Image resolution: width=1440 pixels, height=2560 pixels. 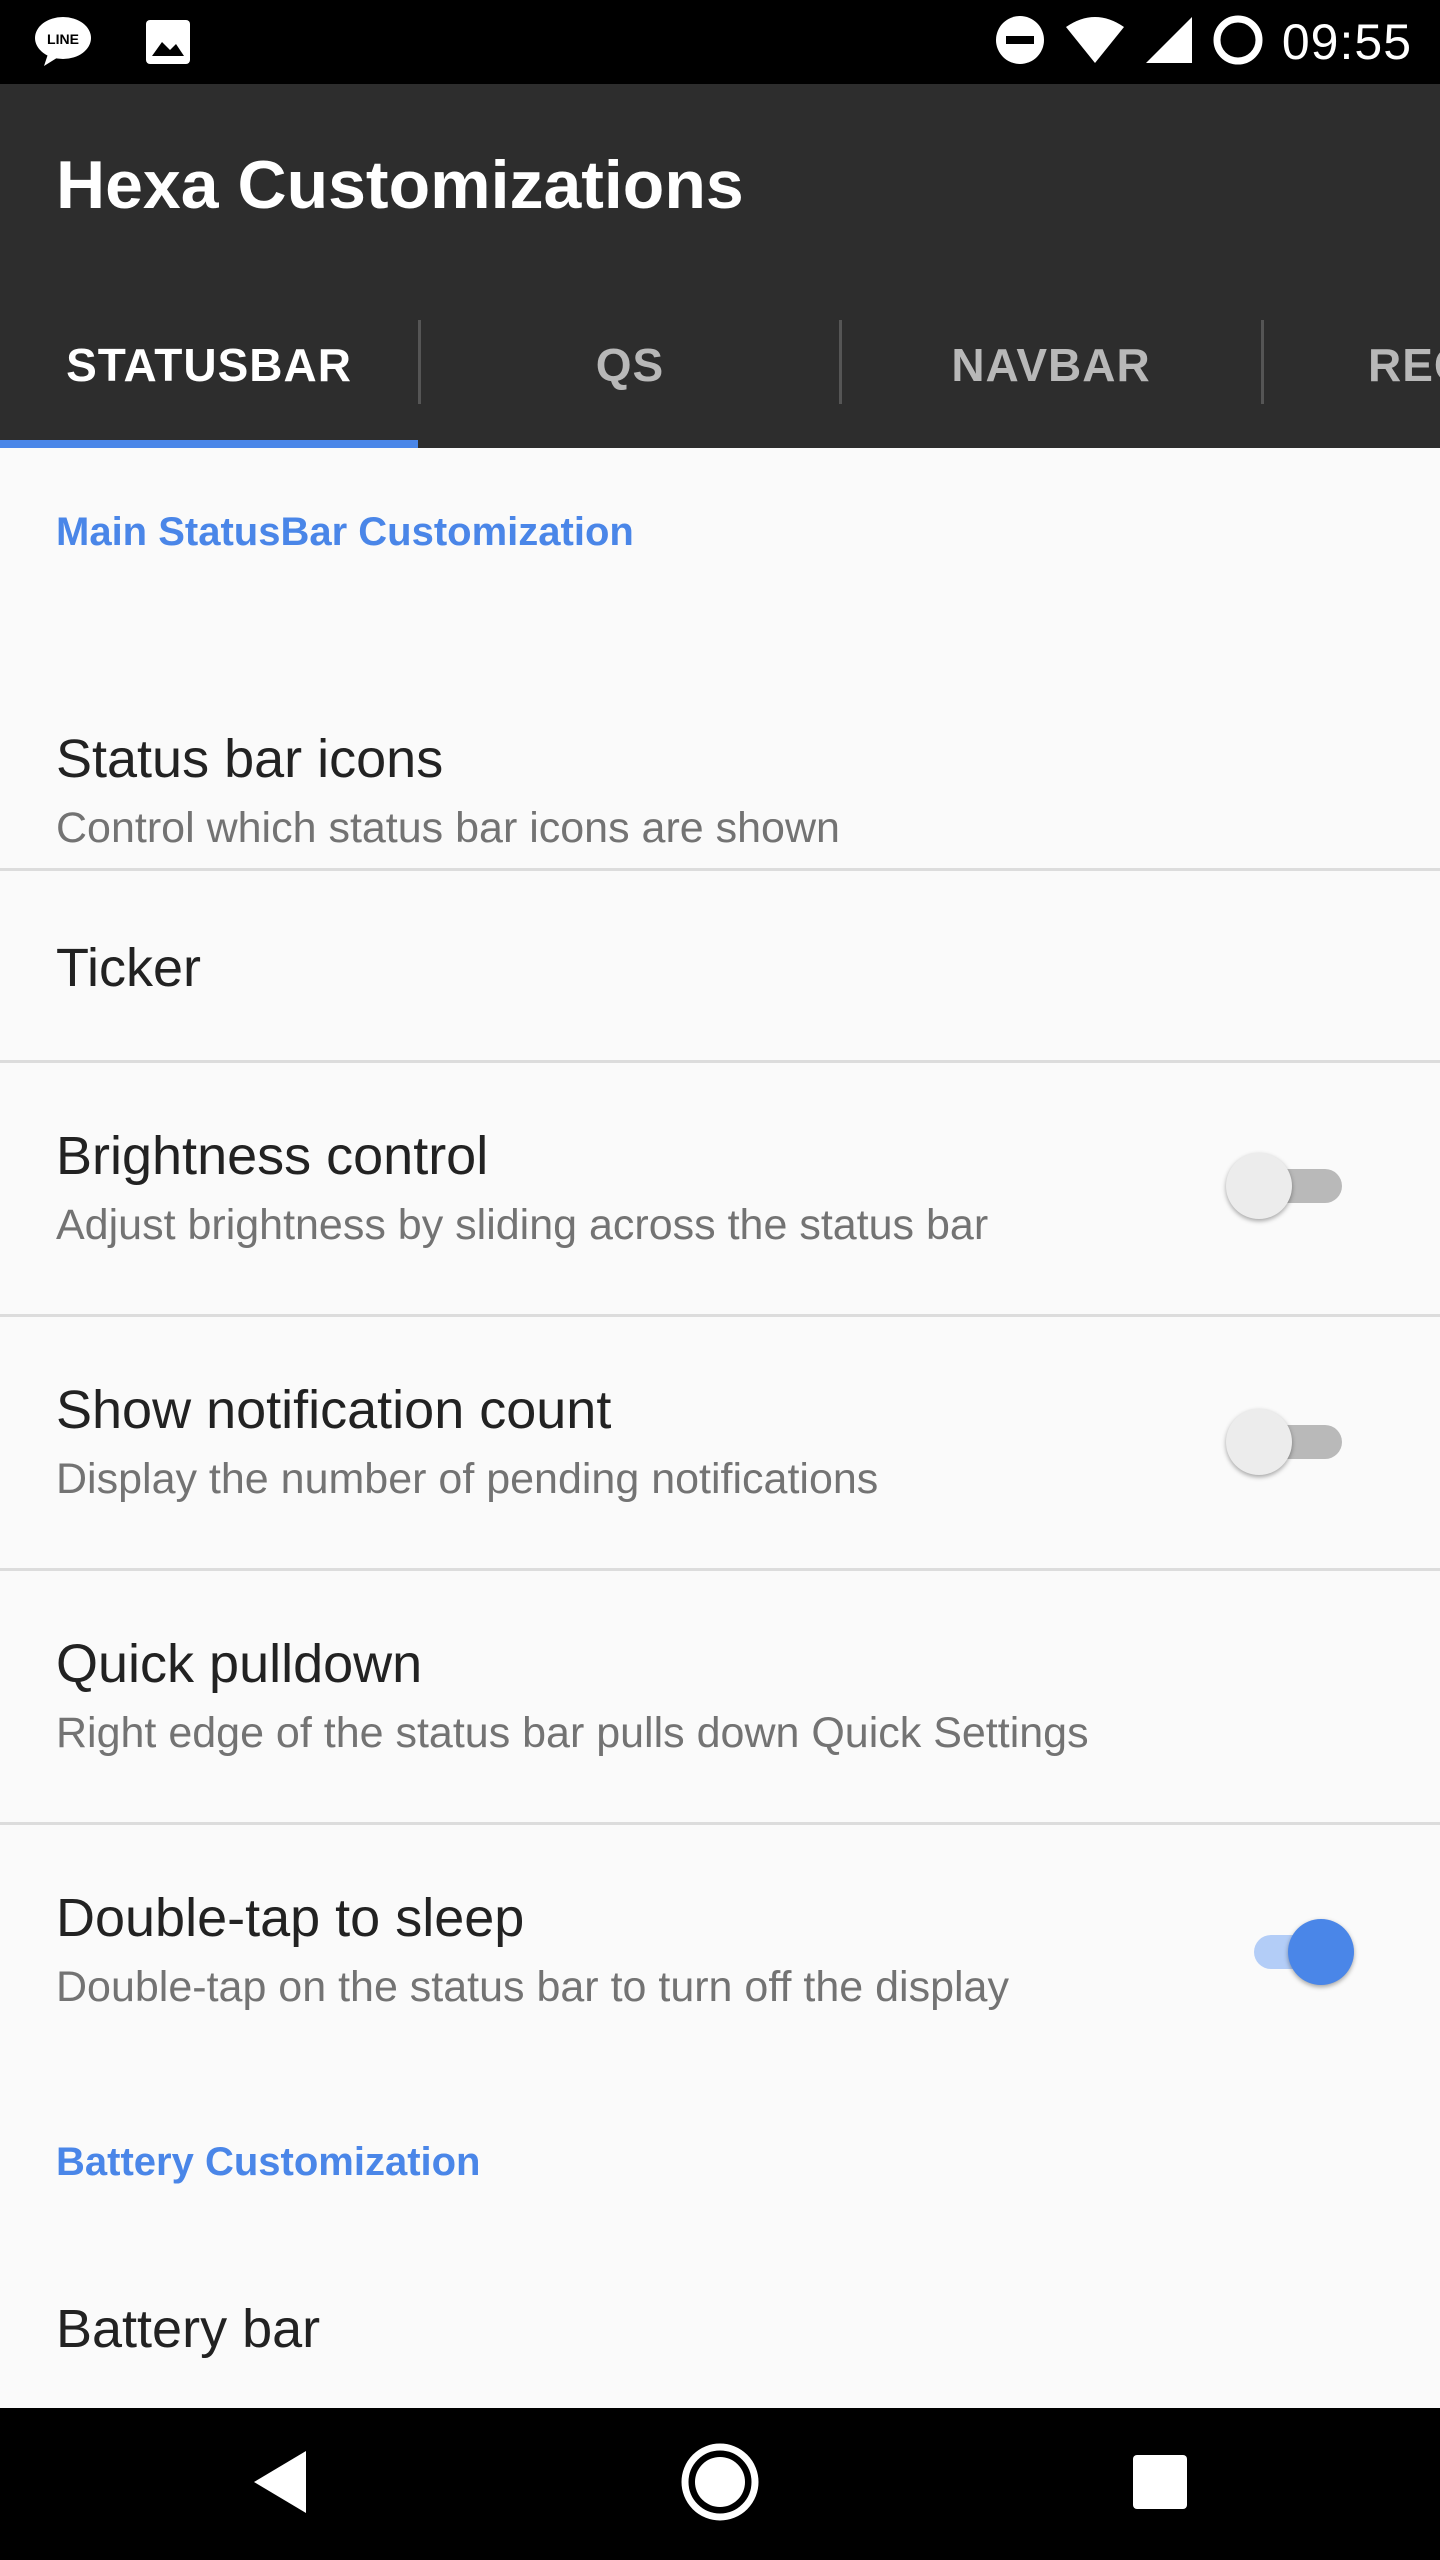 I want to click on section-header-main: Main StatusBar Customization, so click(x=345, y=532).